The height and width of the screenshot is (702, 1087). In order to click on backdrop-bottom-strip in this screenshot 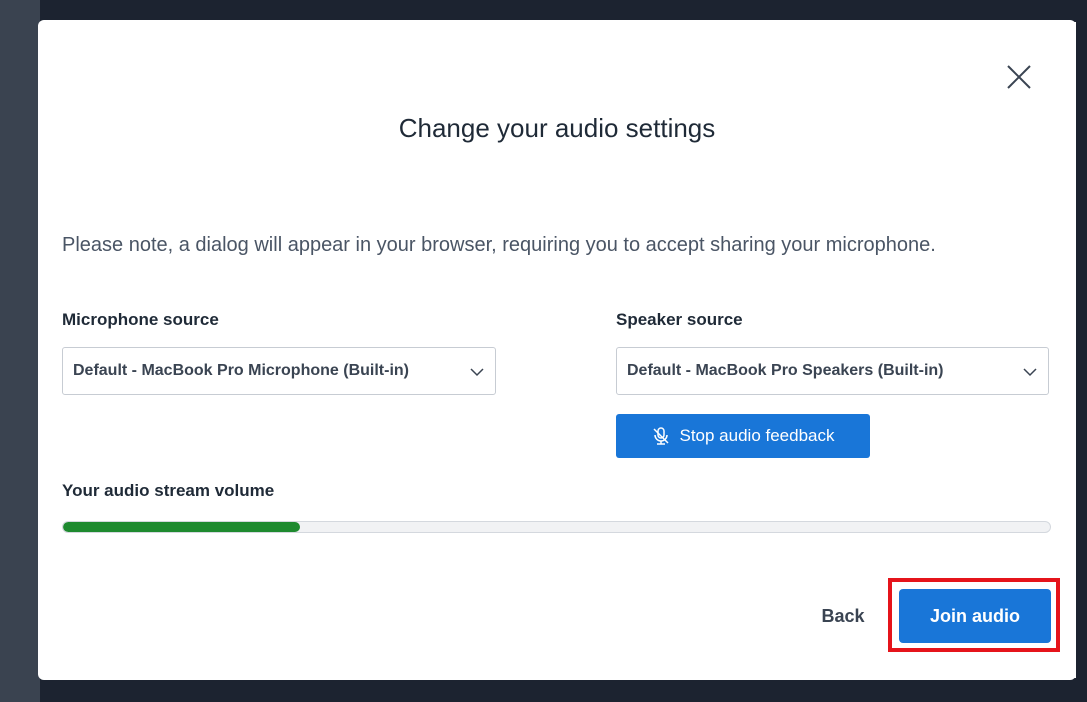, I will do `click(563, 690)`.